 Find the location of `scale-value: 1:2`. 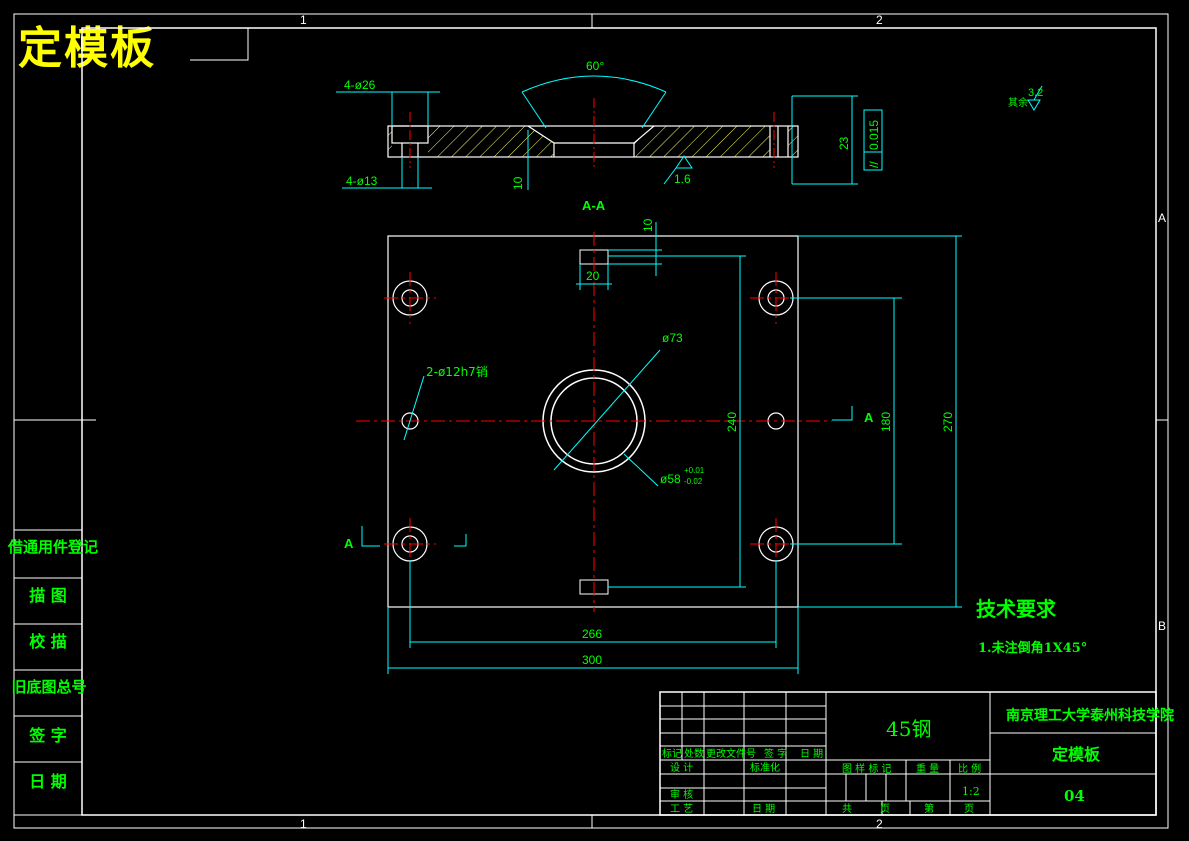

scale-value: 1:2 is located at coordinates (971, 791).